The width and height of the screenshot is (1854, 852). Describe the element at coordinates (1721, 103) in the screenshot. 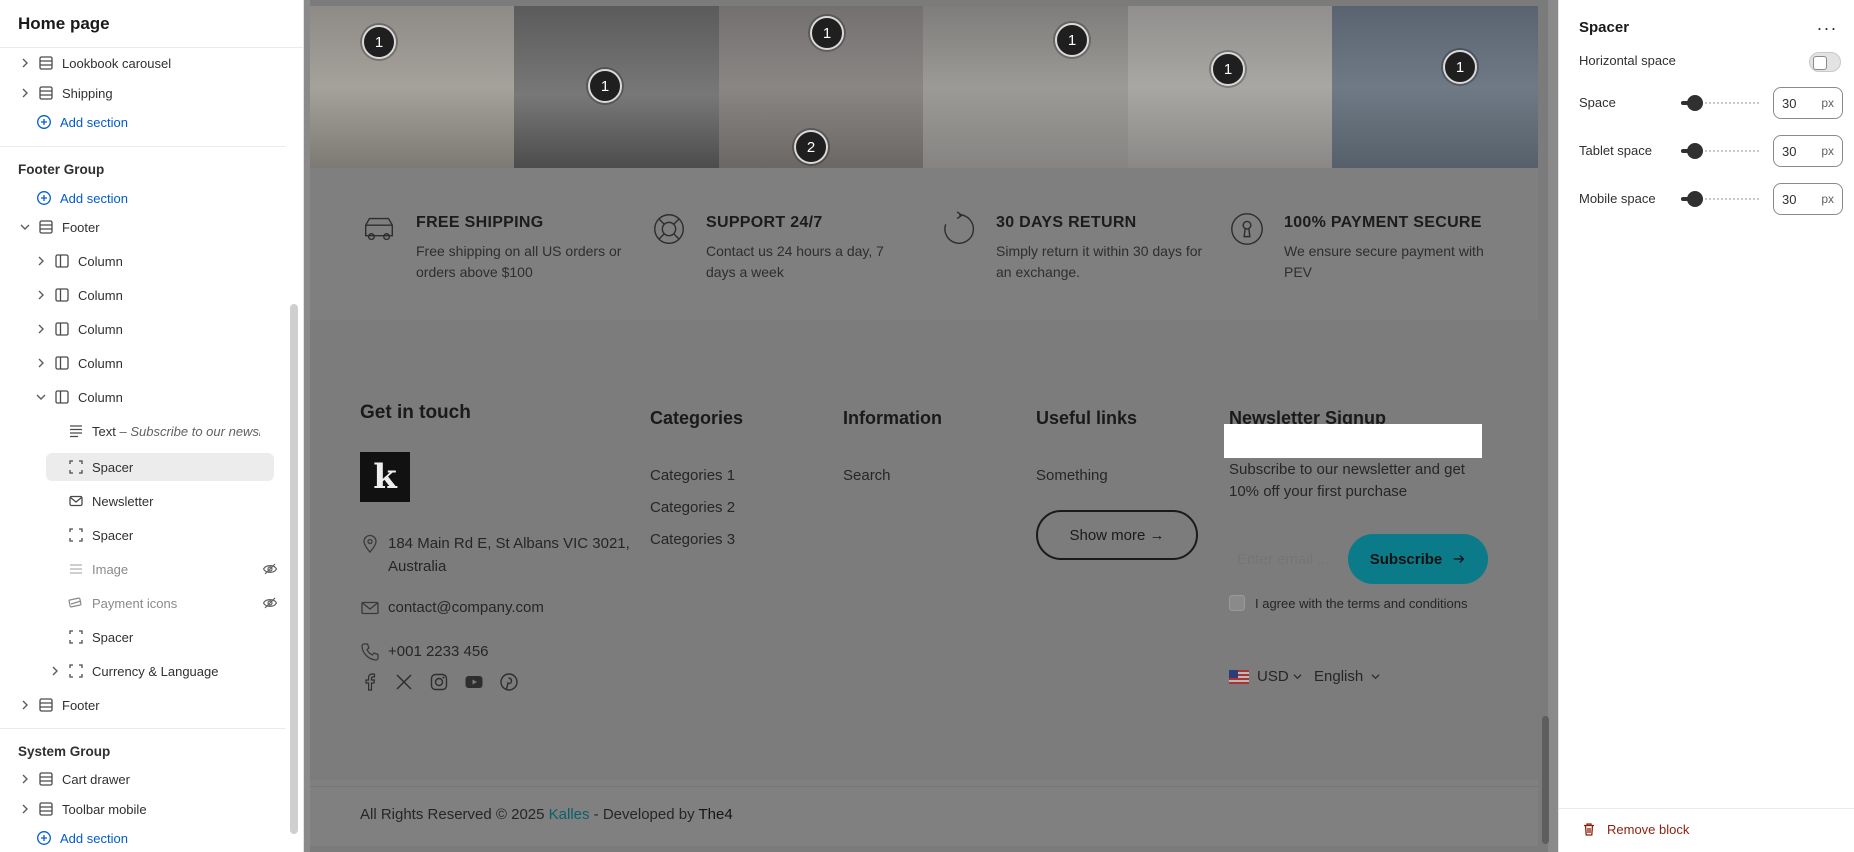

I see `space-slider` at that location.